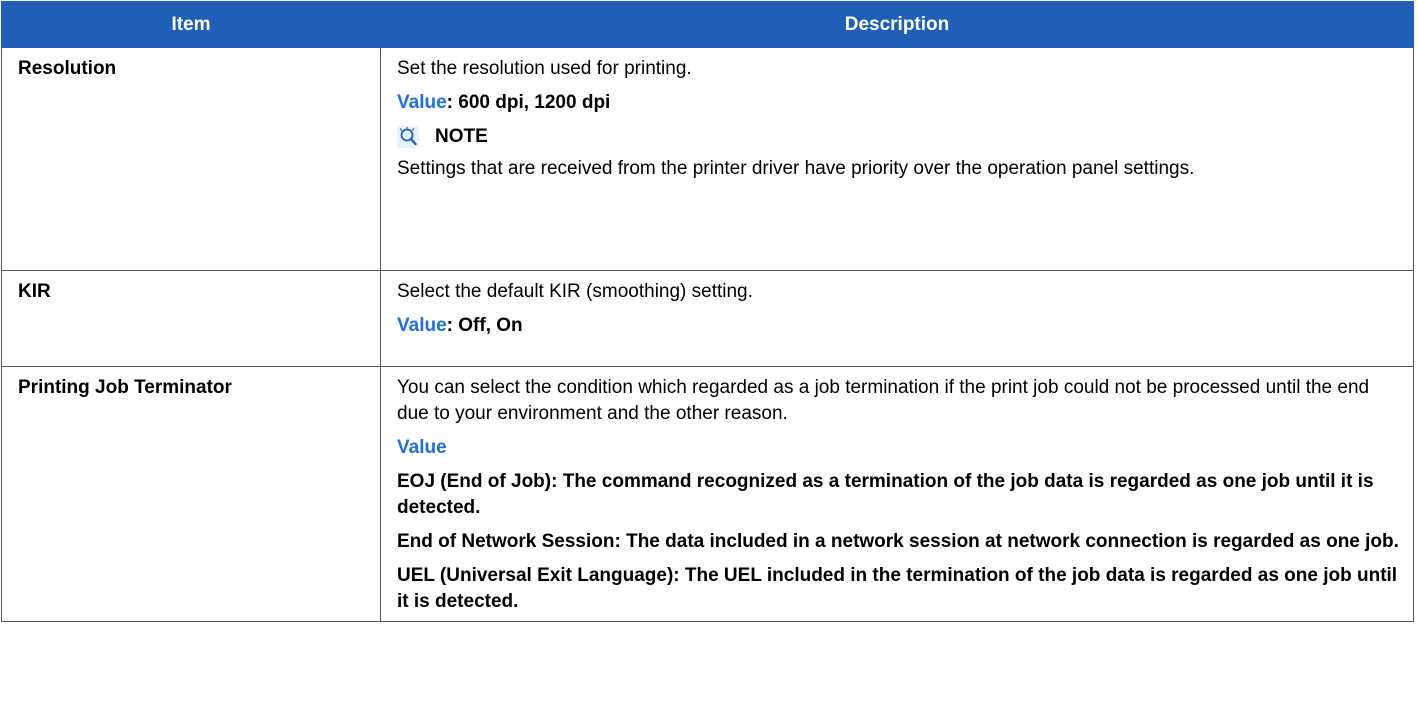 This screenshot has height=719, width=1418. Describe the element at coordinates (899, 326) in the screenshot. I see `value-line: Value: Off, On` at that location.